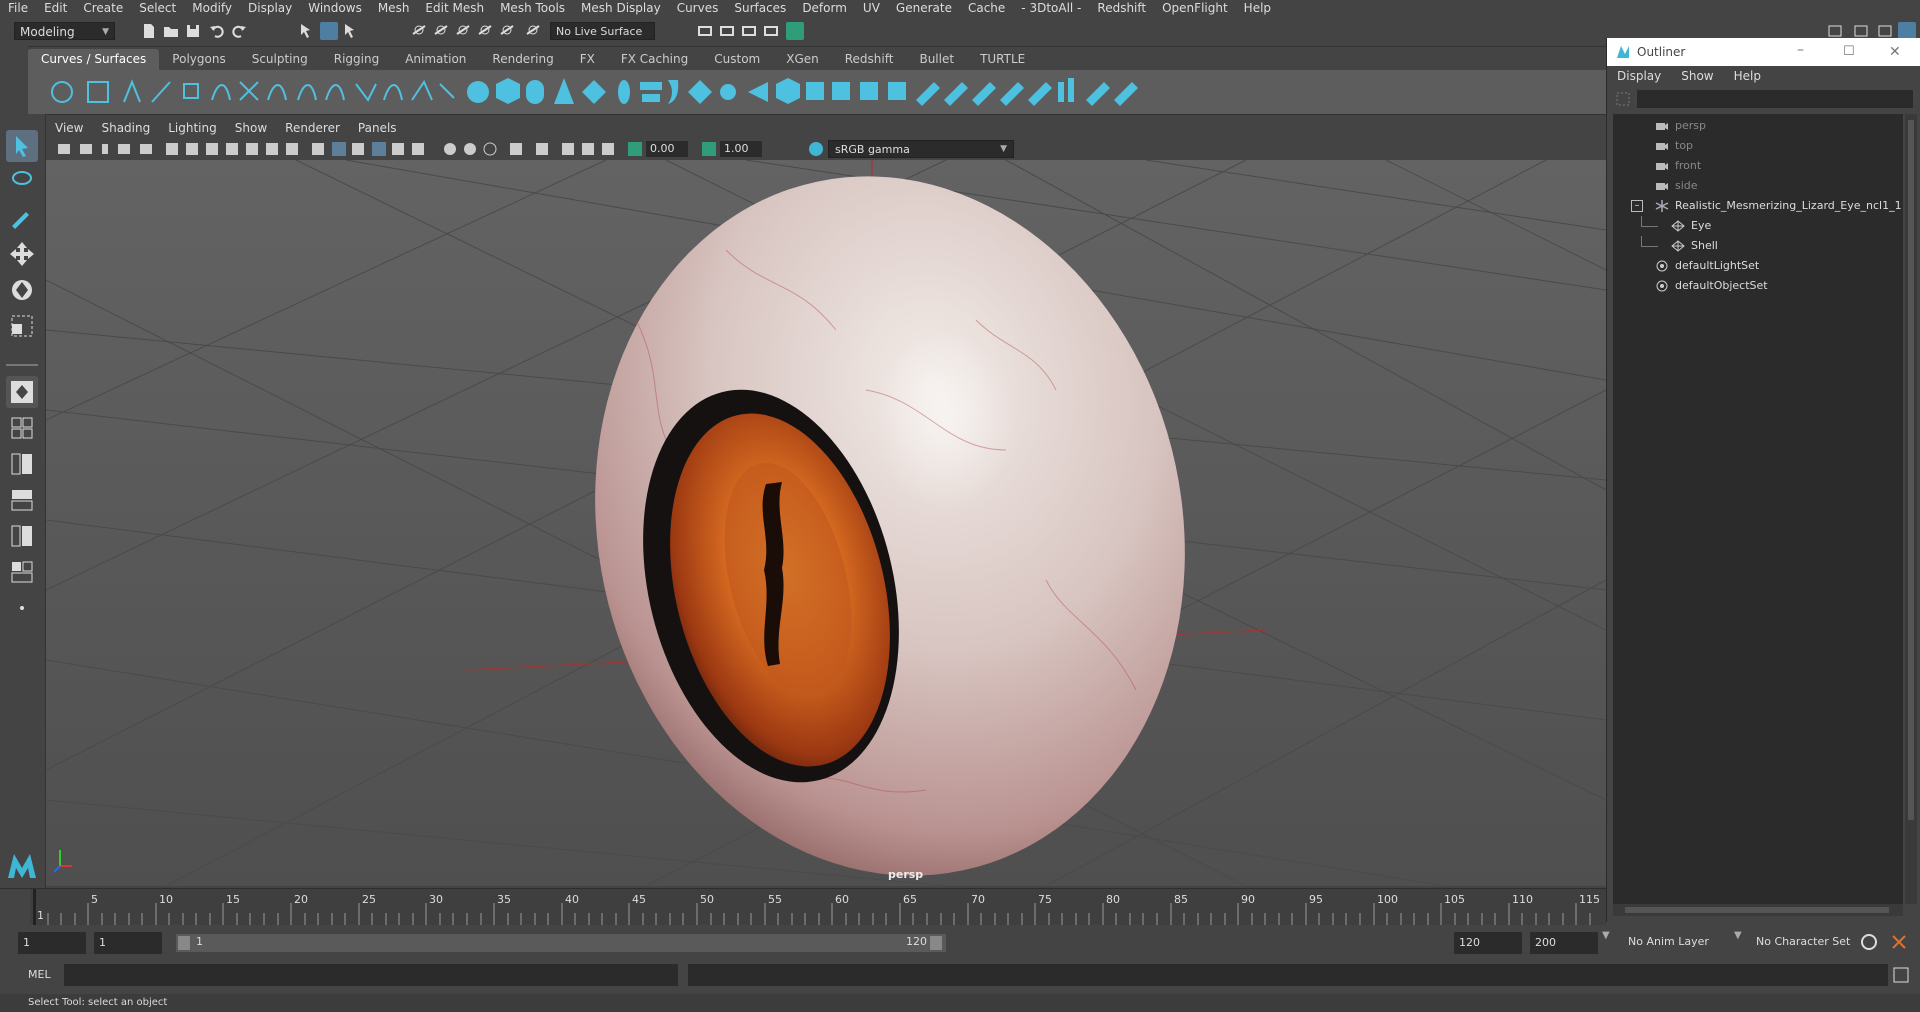 Image resolution: width=1920 pixels, height=1012 pixels. Describe the element at coordinates (22, 428) in the screenshot. I see `four-view-layout` at that location.